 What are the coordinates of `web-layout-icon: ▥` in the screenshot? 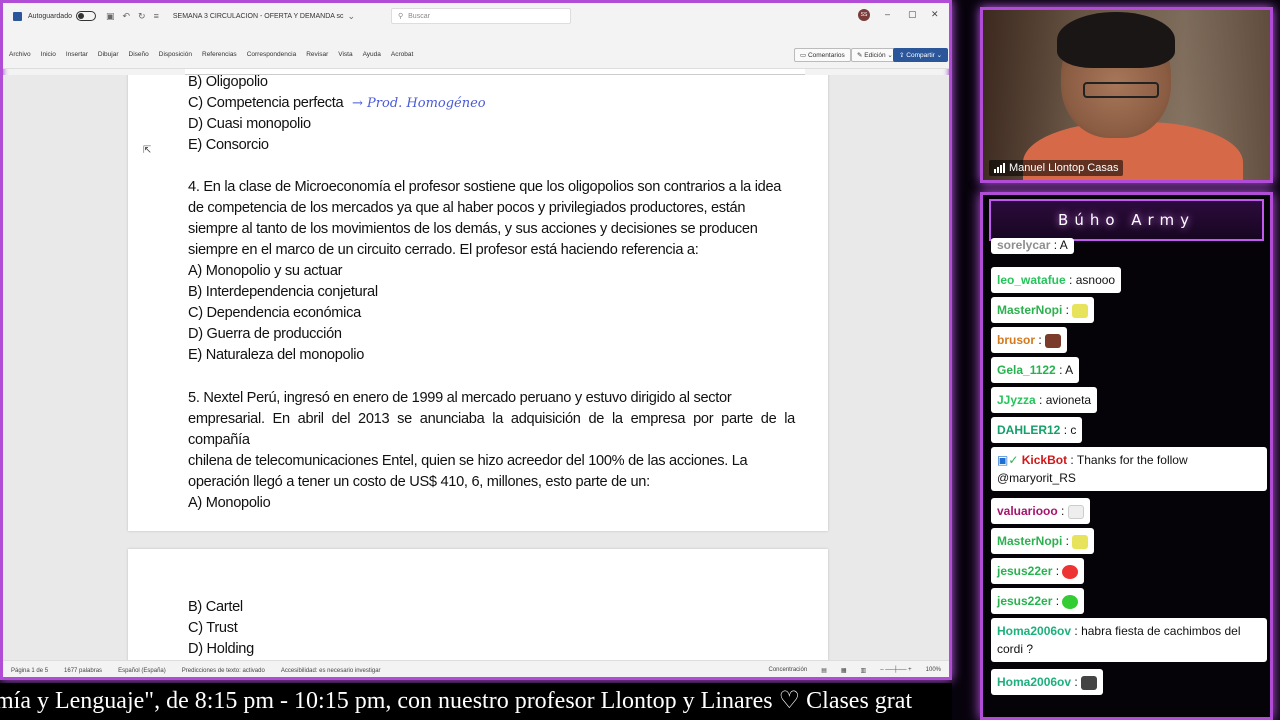 It's located at (864, 670).